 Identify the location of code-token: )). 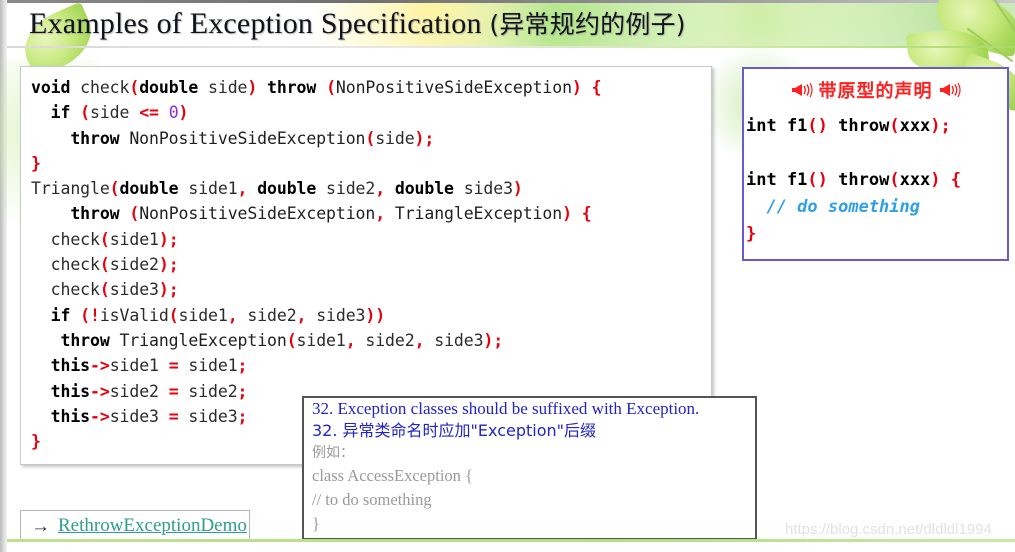
(375, 315).